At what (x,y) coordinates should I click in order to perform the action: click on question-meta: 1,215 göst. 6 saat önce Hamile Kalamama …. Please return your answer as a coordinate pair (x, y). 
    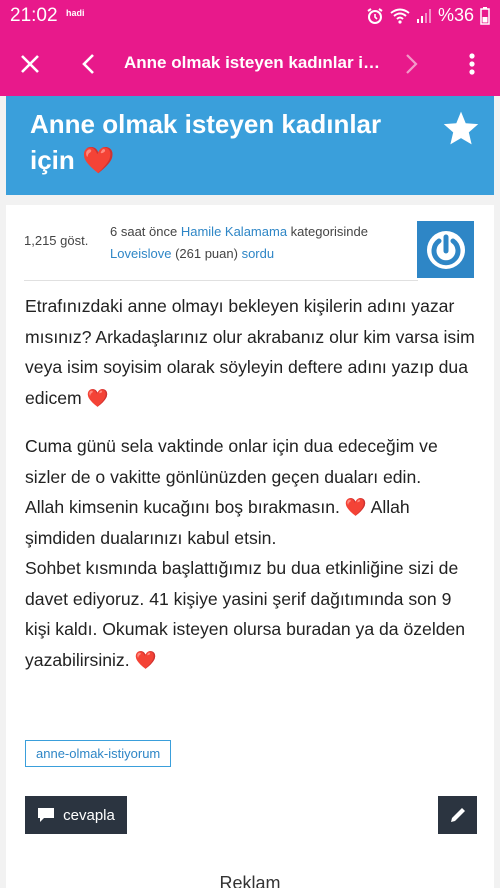
    Looking at the image, I should click on (221, 251).